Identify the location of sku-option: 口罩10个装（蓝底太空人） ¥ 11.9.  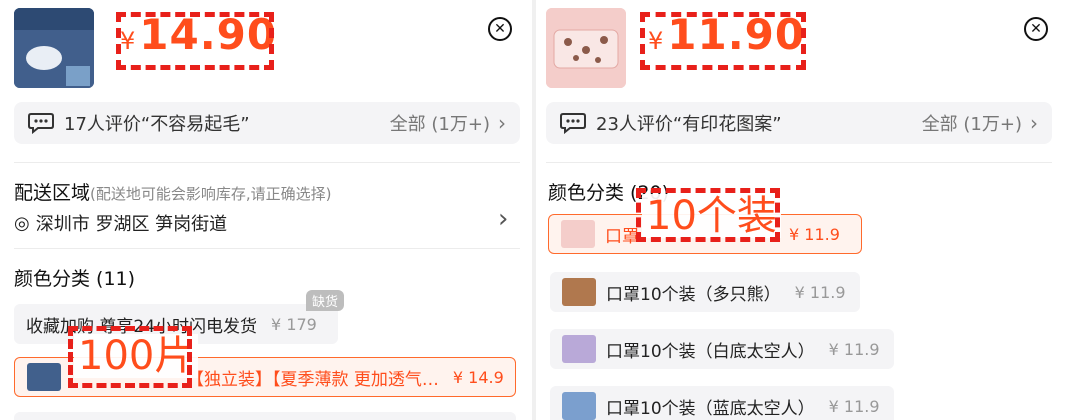
(722, 403).